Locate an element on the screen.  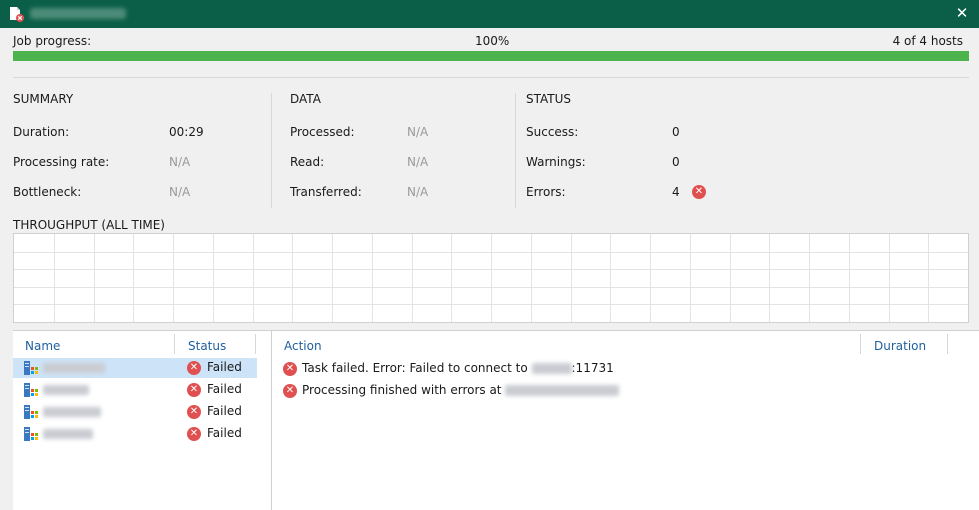
log-entry: ✕ Processing finished with errors at is located at coordinates (451, 390).